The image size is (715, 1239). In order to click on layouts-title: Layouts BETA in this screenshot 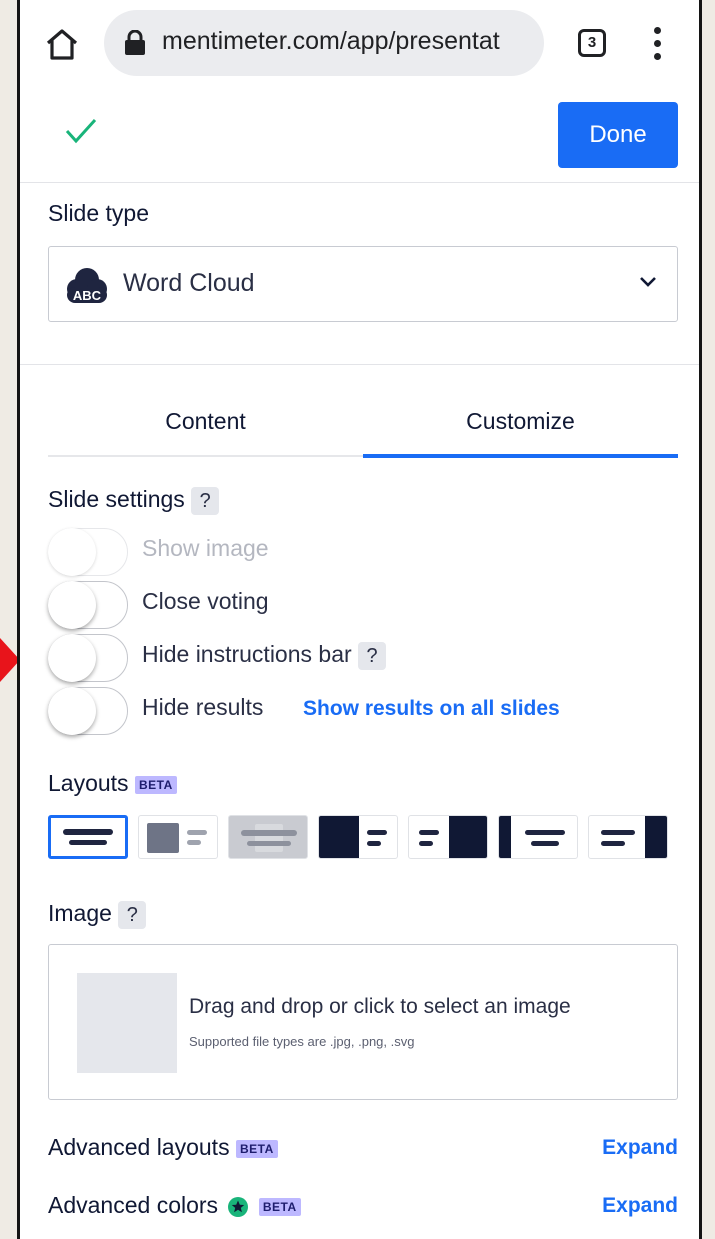, I will do `click(112, 783)`.